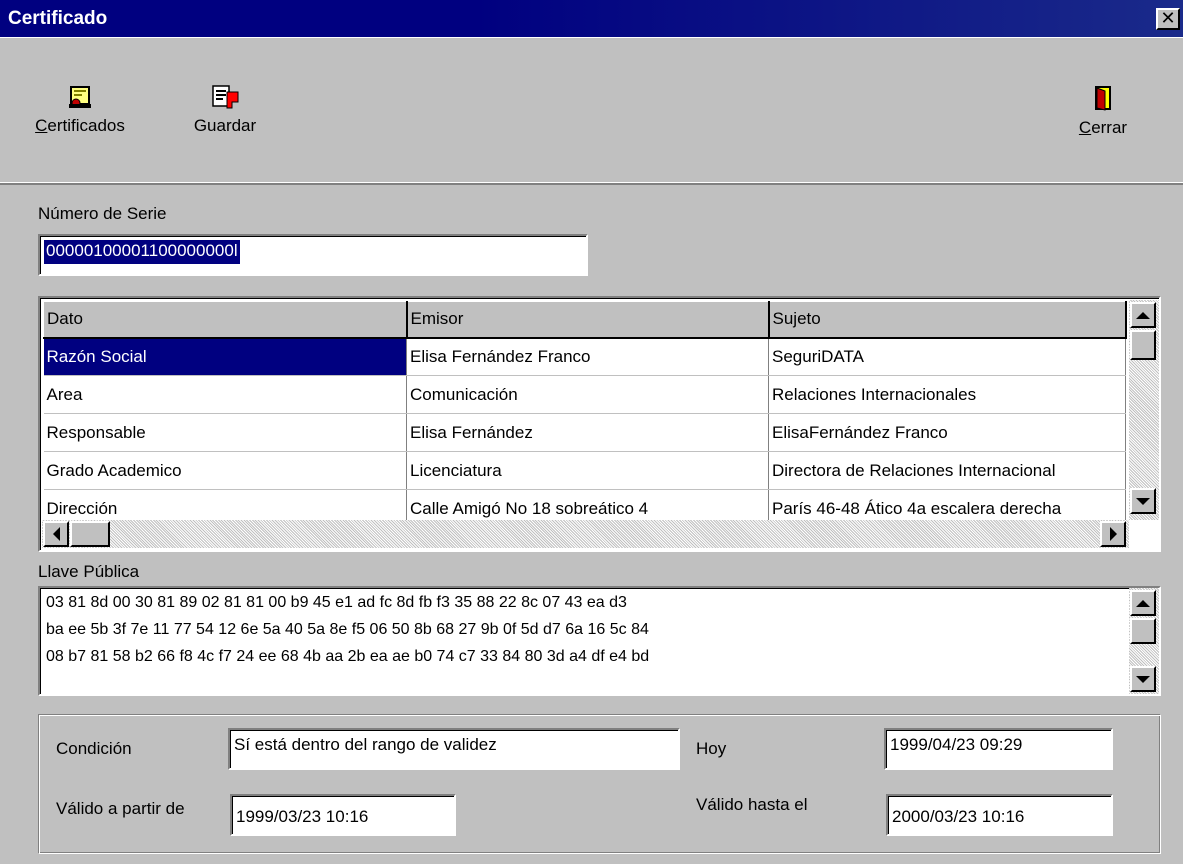 Image resolution: width=1183 pixels, height=864 pixels. Describe the element at coordinates (947, 394) in the screenshot. I see `grid-cell: Relaciones Internacionales` at that location.